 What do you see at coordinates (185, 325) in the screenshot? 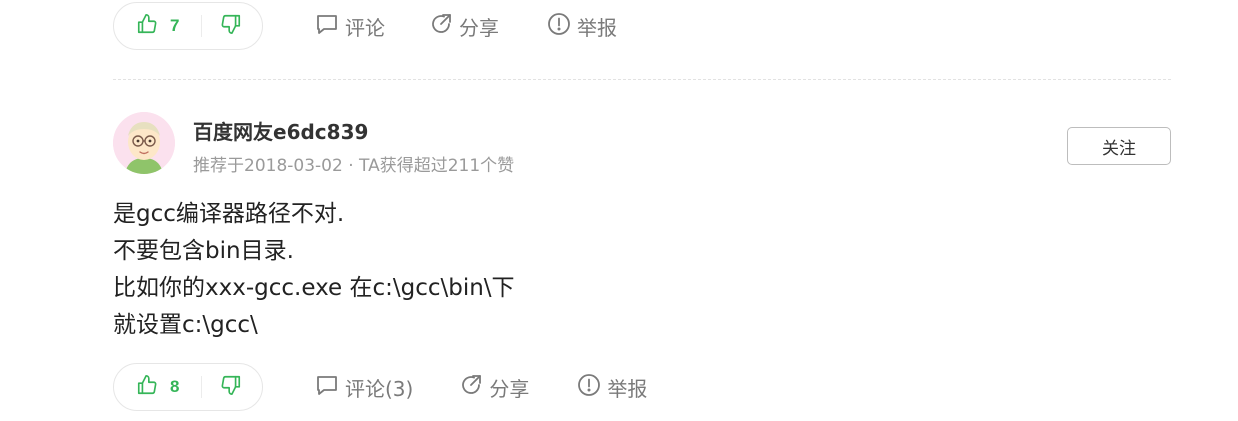
I see `answer-line: 就设置c:\gcc\` at bounding box center [185, 325].